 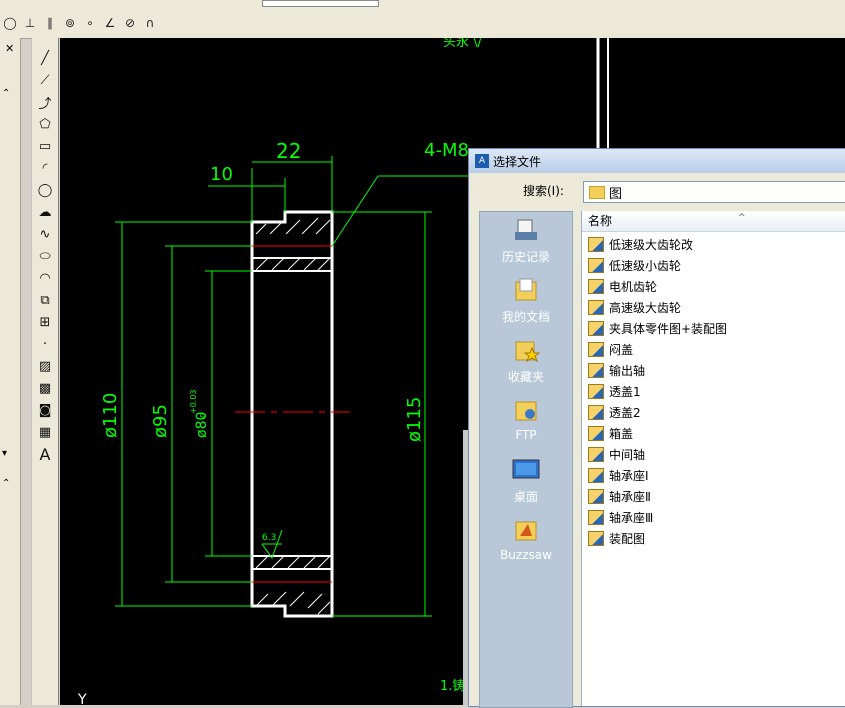 I want to click on history-icon, so click(x=526, y=229).